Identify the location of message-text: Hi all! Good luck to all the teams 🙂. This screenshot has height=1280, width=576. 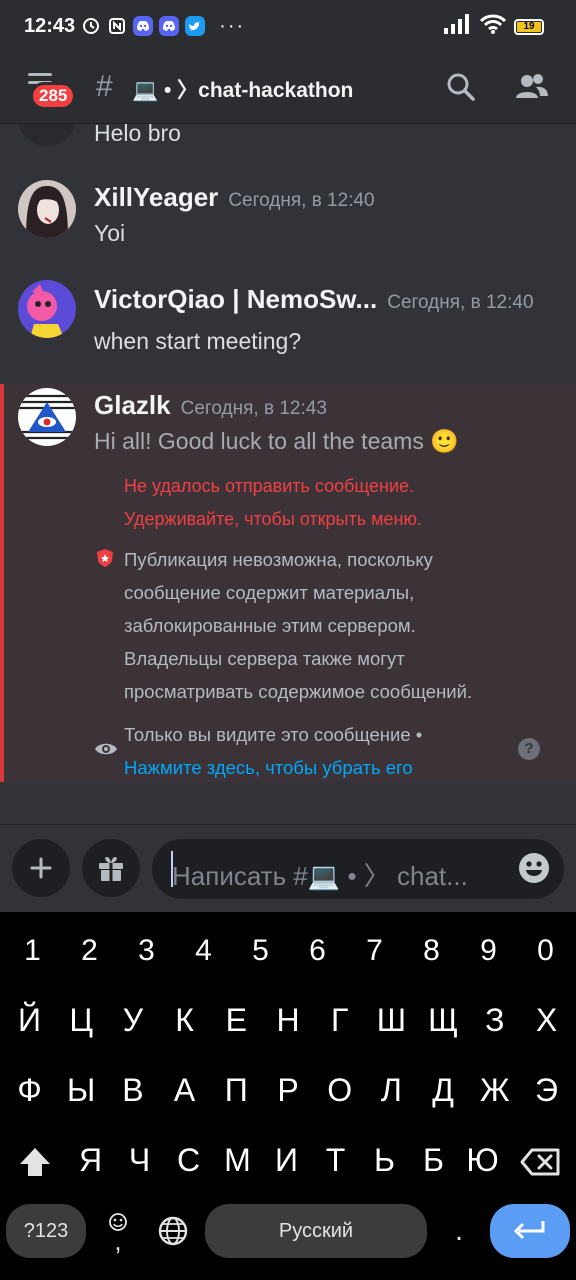
(276, 441).